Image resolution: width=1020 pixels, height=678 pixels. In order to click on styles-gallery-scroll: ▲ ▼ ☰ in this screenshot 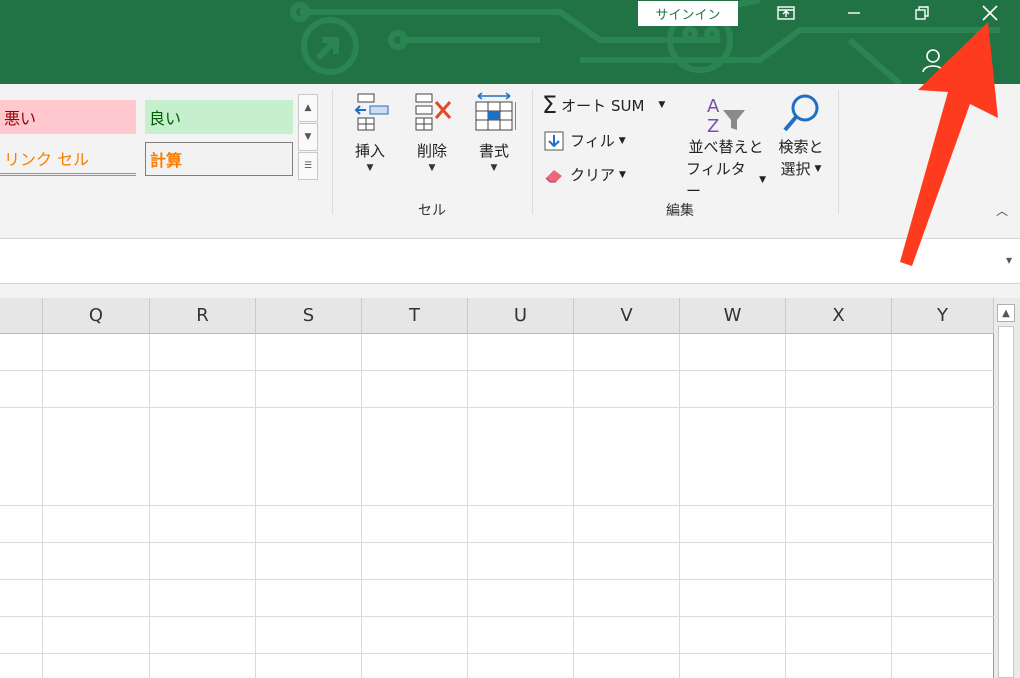, I will do `click(309, 138)`.